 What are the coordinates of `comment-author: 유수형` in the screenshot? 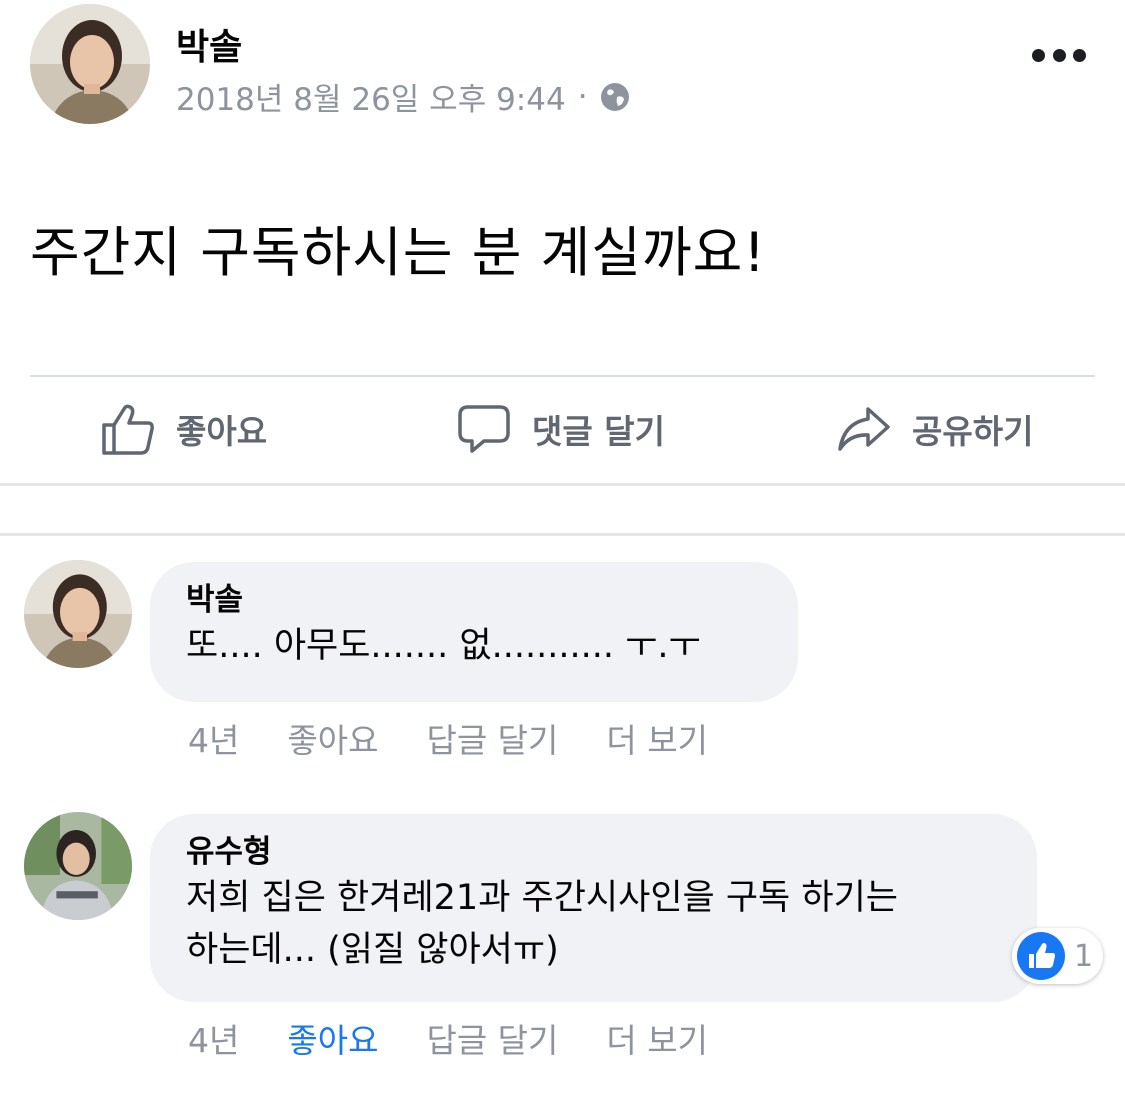 It's located at (592, 852).